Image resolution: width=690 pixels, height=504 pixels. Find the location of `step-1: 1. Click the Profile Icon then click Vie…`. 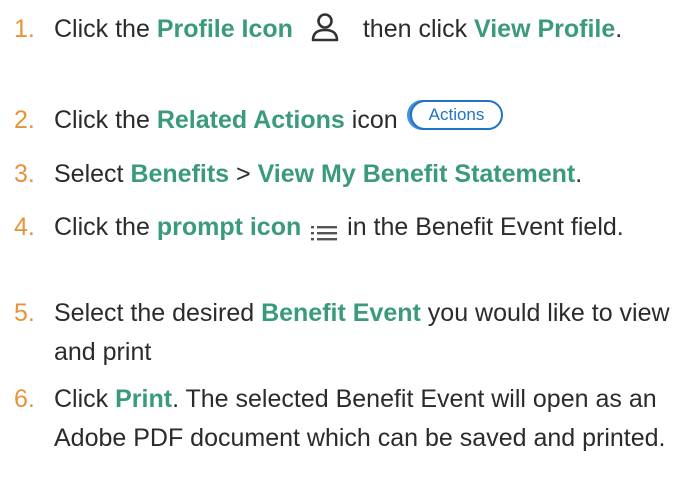

step-1: 1. Click the Profile Icon then click Vie… is located at coordinates (335, 29).